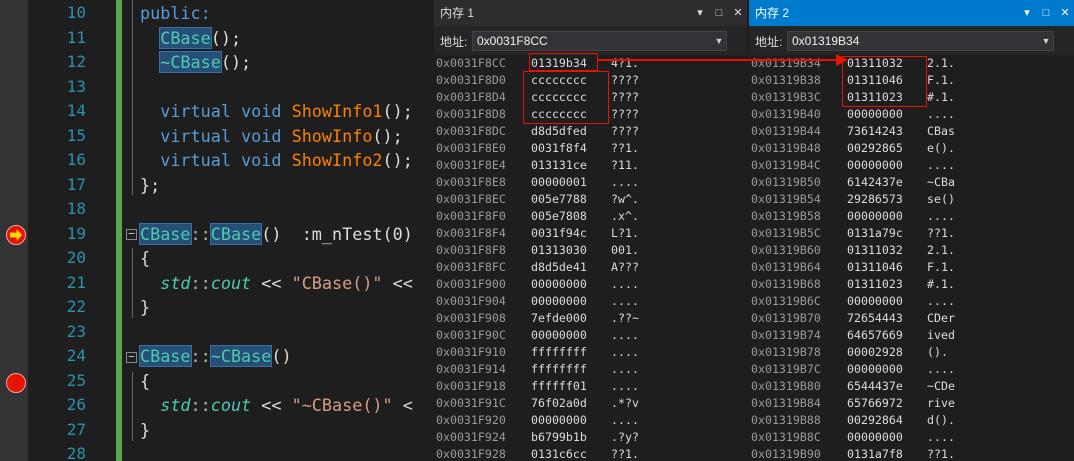 The width and height of the screenshot is (1074, 461). I want to click on memory-row: 0x0031F908 7efde000 .??~, so click(590, 318).